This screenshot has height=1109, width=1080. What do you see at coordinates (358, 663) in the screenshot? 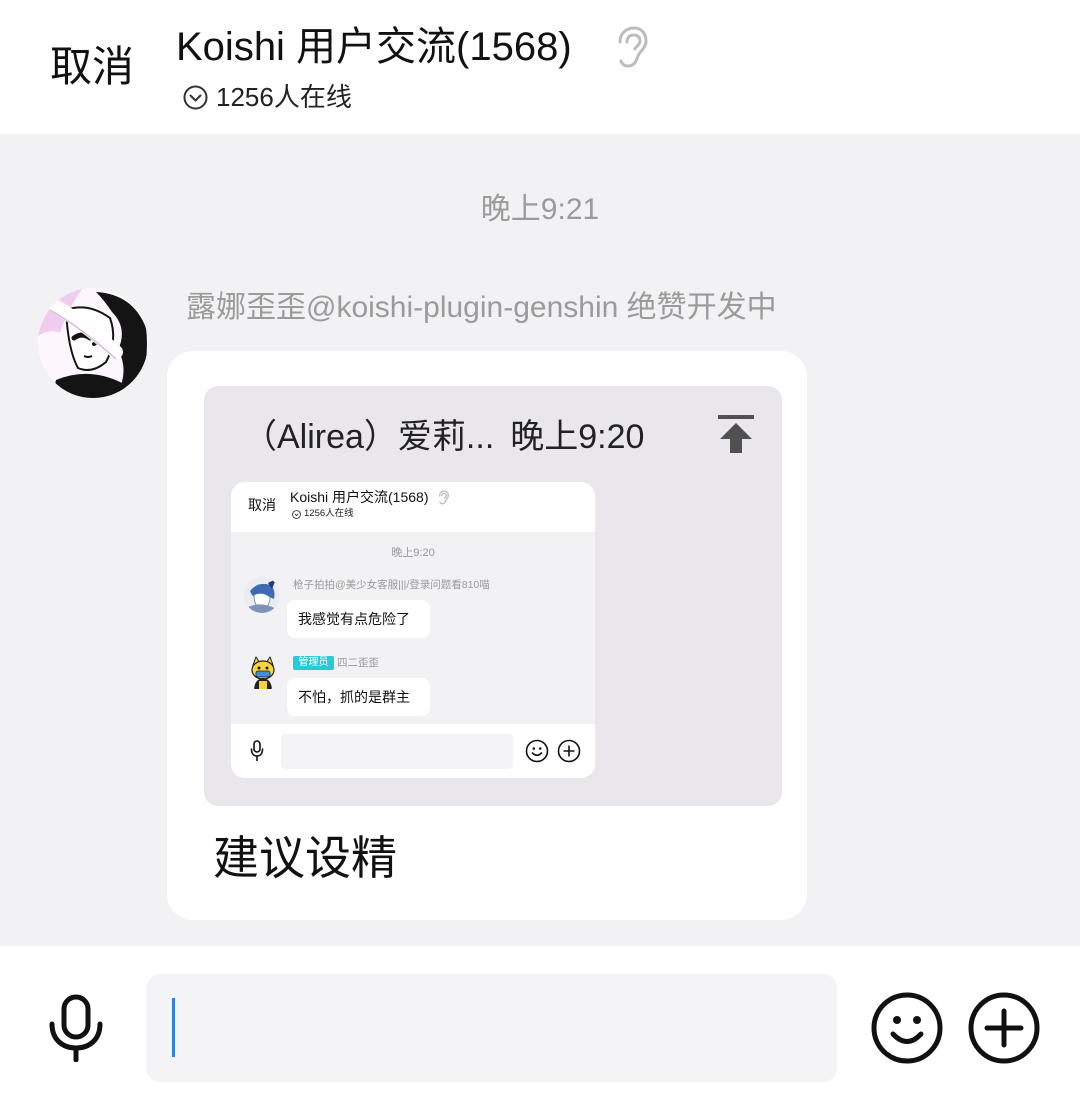
I see `screenshot-sender-name: 四二歪歪` at bounding box center [358, 663].